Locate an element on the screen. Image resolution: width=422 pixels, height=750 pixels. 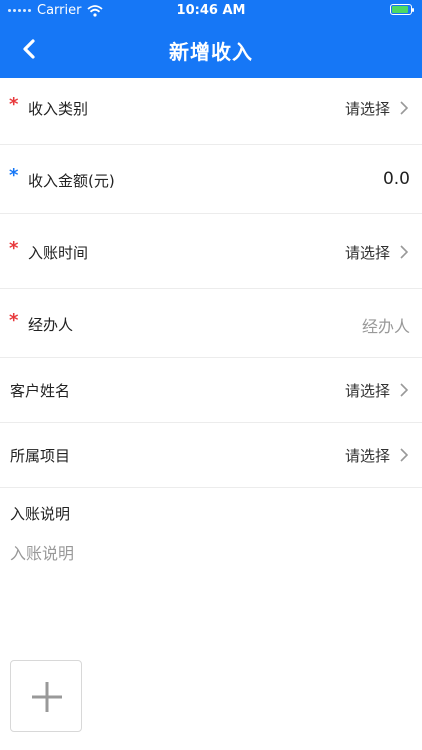
status-time: 10:46 AM is located at coordinates (211, 10).